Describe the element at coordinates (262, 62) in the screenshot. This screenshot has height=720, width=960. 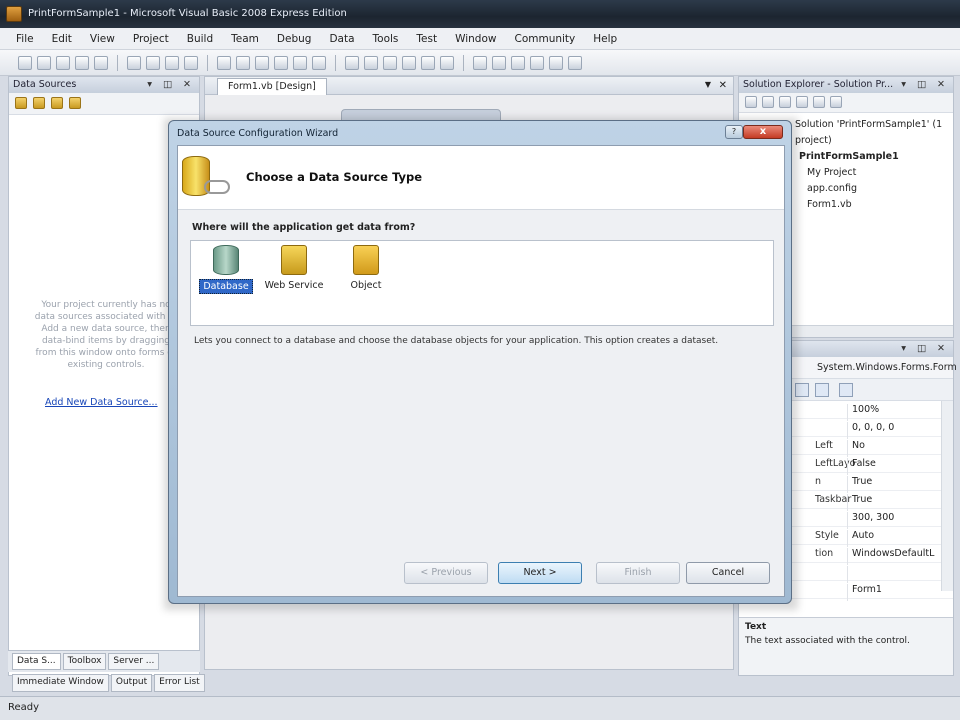
I see `undo-icon` at that location.